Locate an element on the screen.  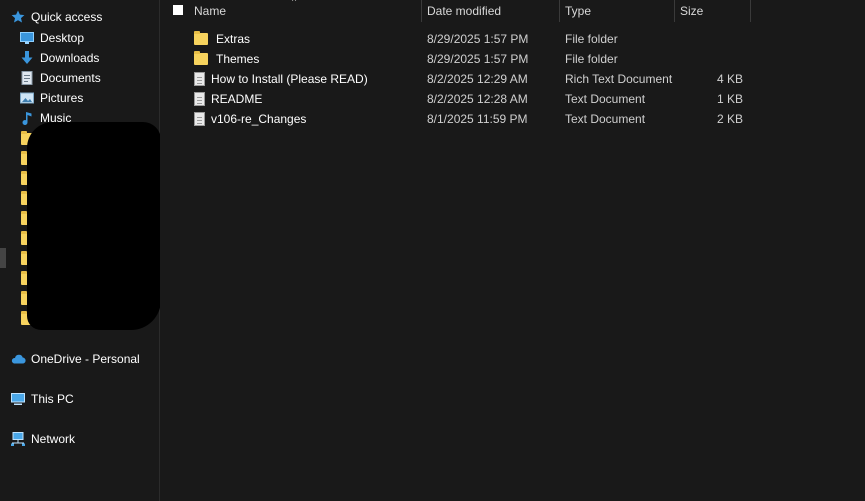
nav-selection-indicator is located at coordinates (3, 258).